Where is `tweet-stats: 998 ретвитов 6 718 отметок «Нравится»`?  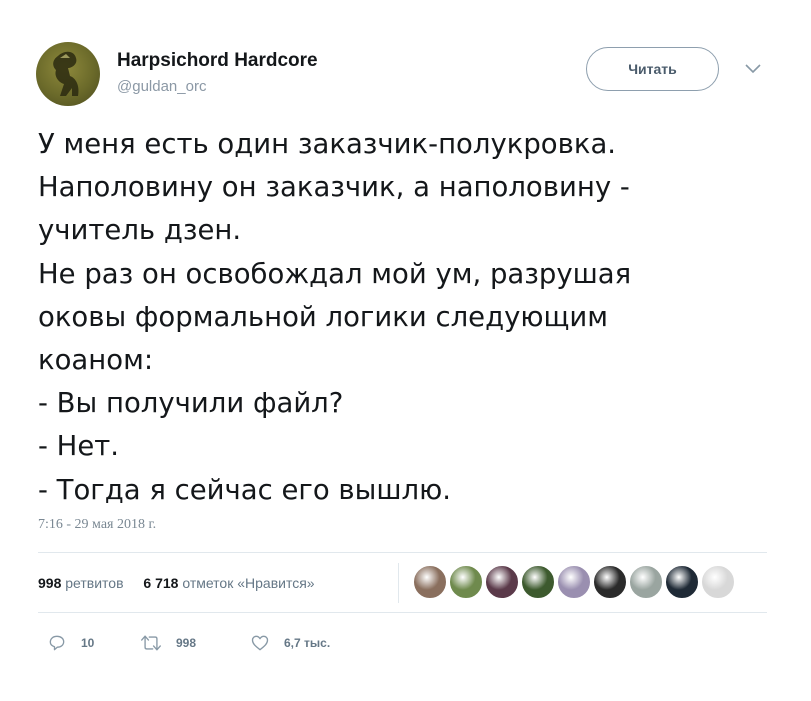
tweet-stats: 998 ретвитов 6 718 отметок «Нравится» is located at coordinates (176, 583).